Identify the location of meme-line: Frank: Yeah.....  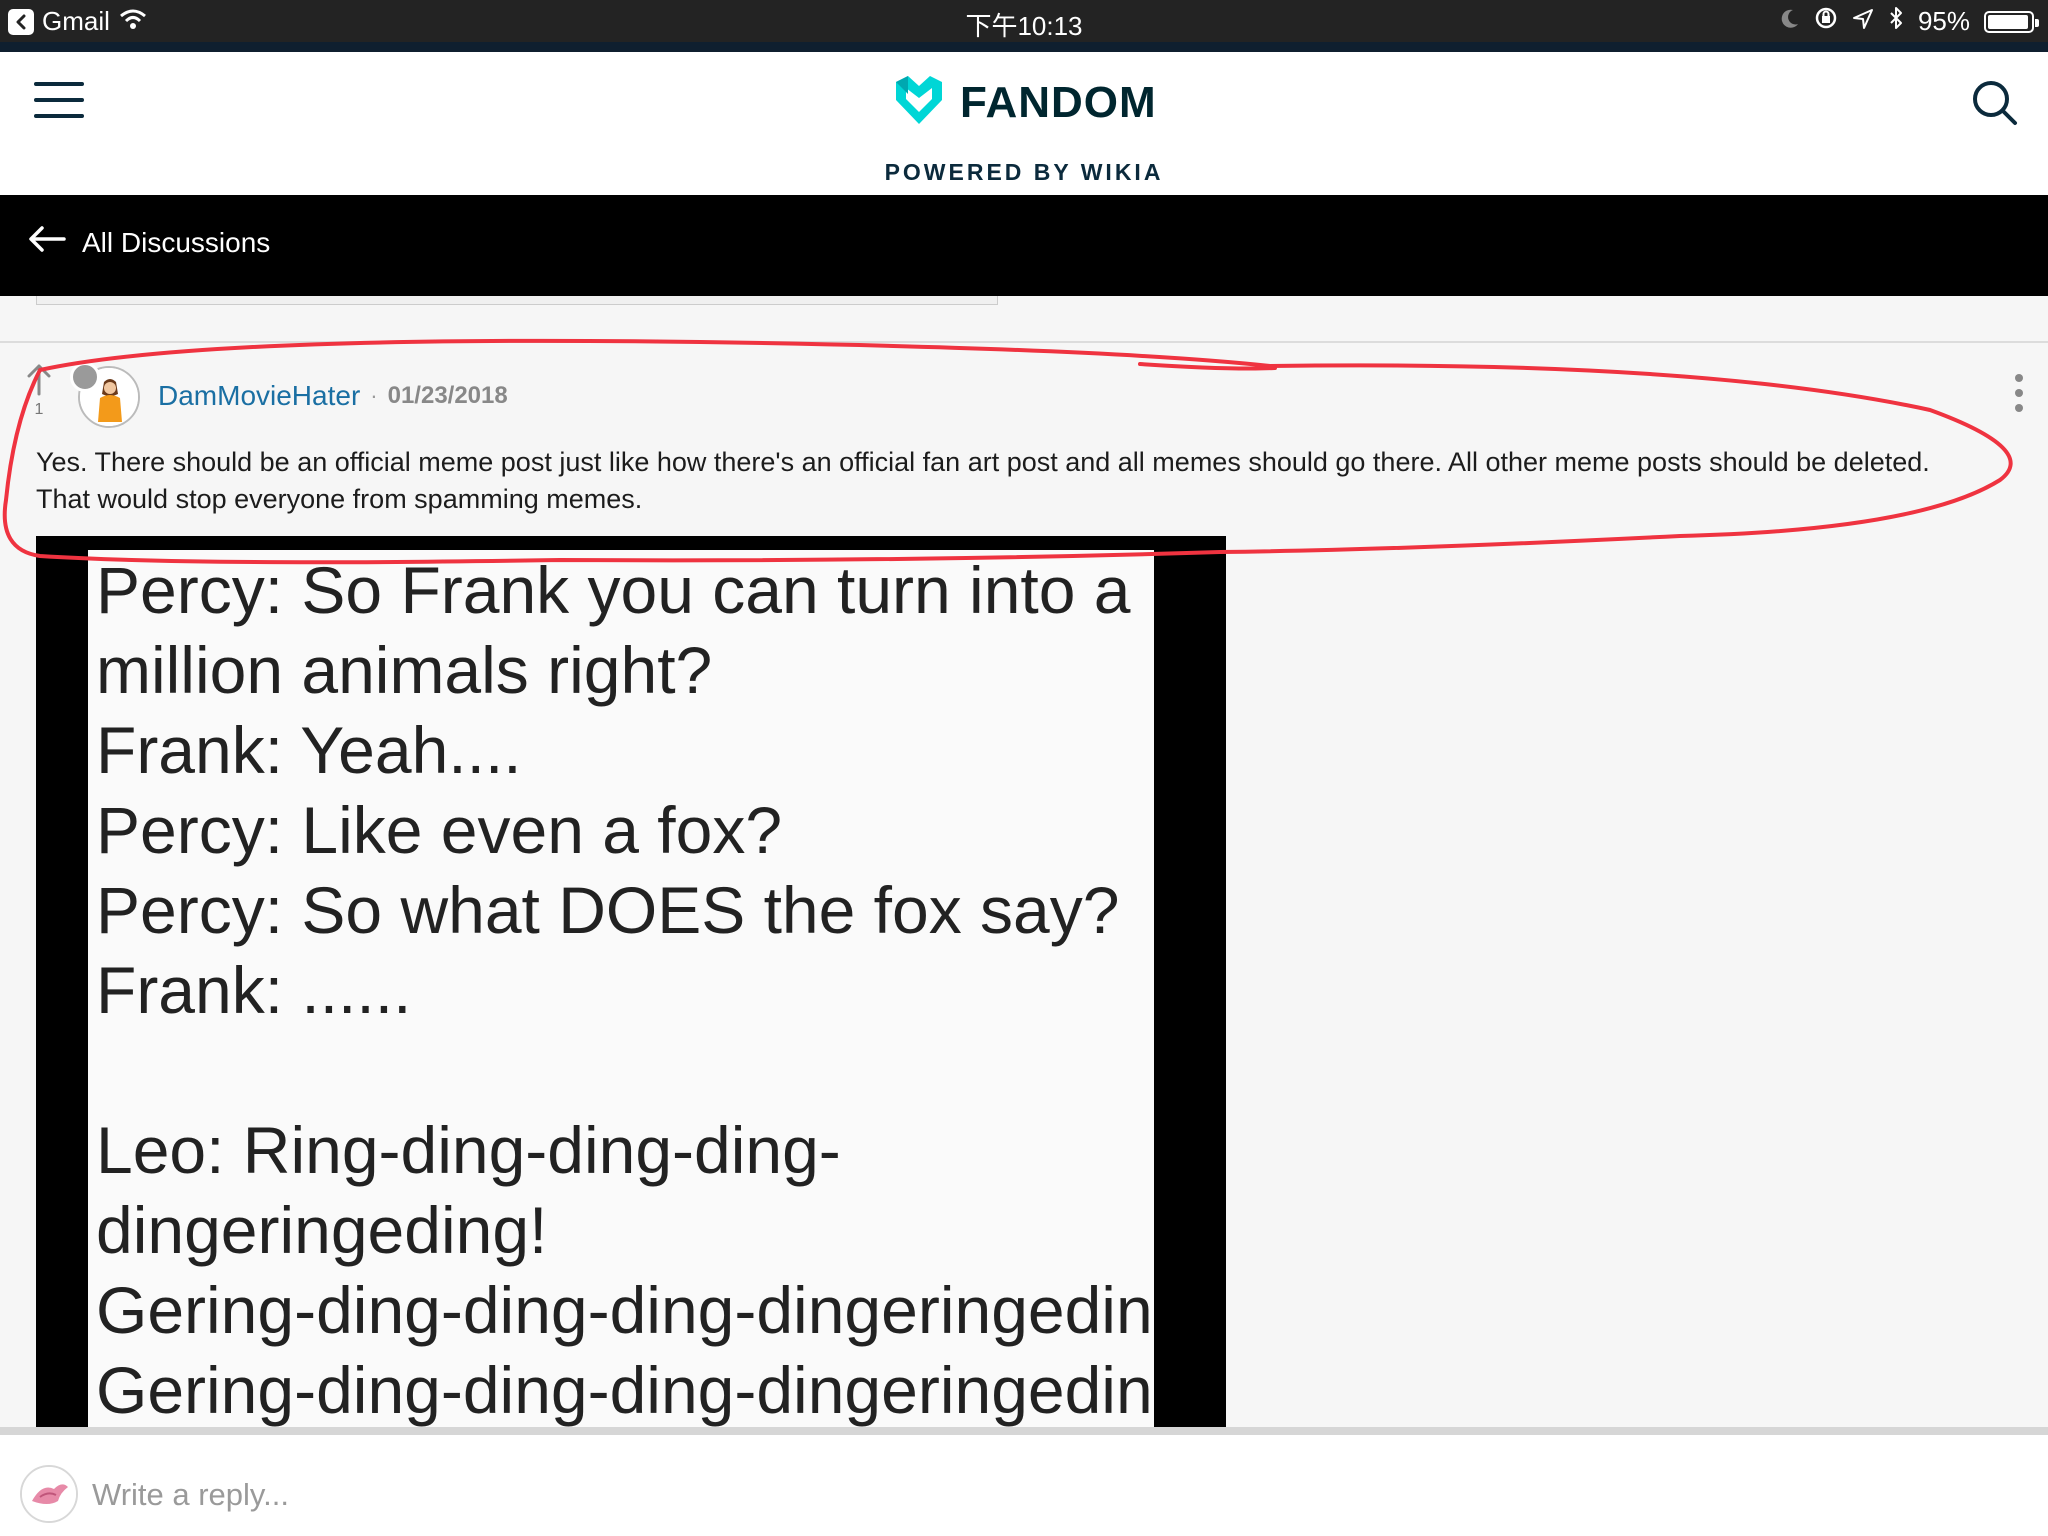
(309, 750).